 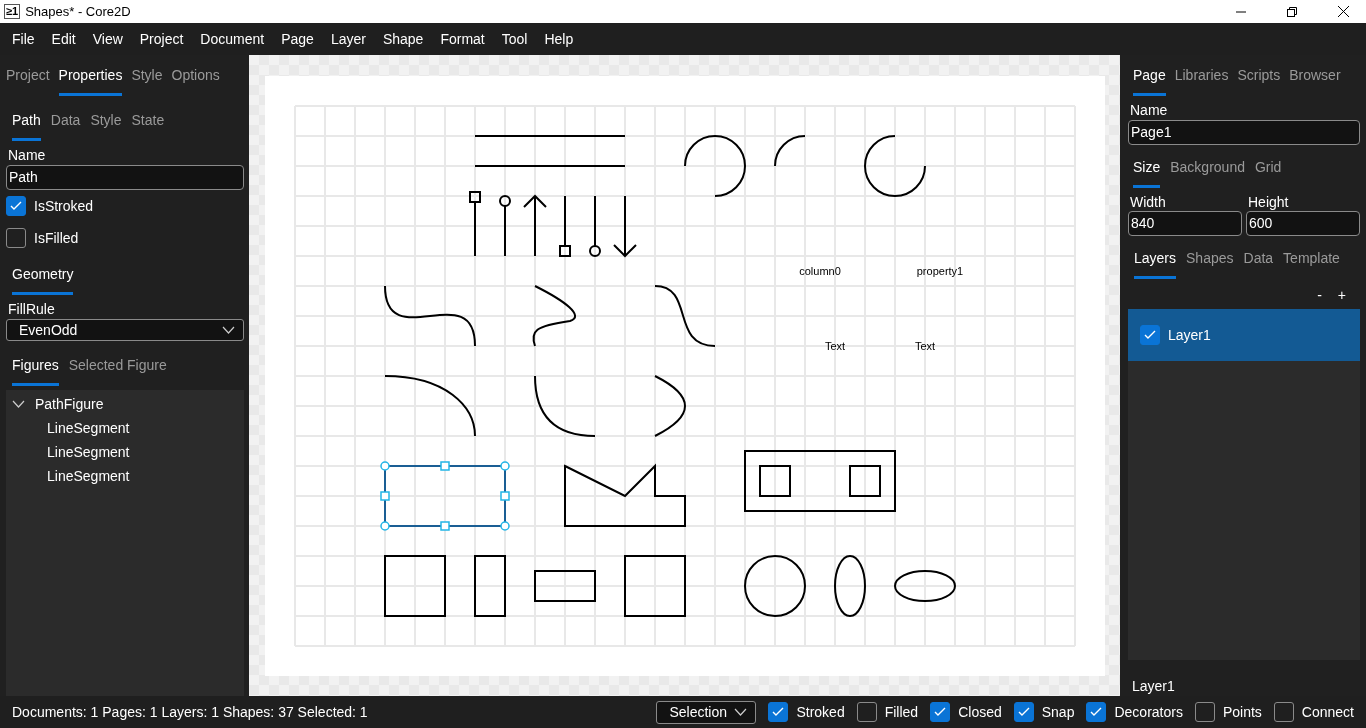 I want to click on close-icon, so click(x=1343, y=11).